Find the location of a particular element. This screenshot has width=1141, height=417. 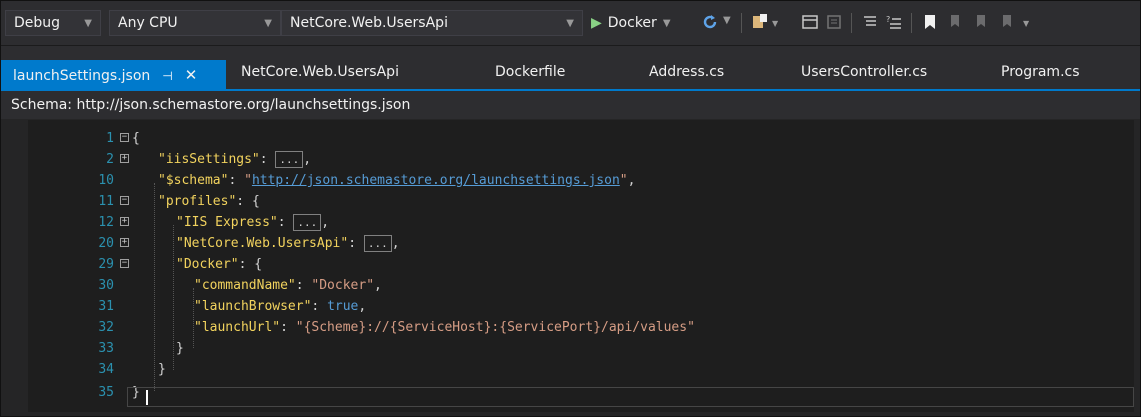

json-key: "iisSettings" is located at coordinates (209, 159).